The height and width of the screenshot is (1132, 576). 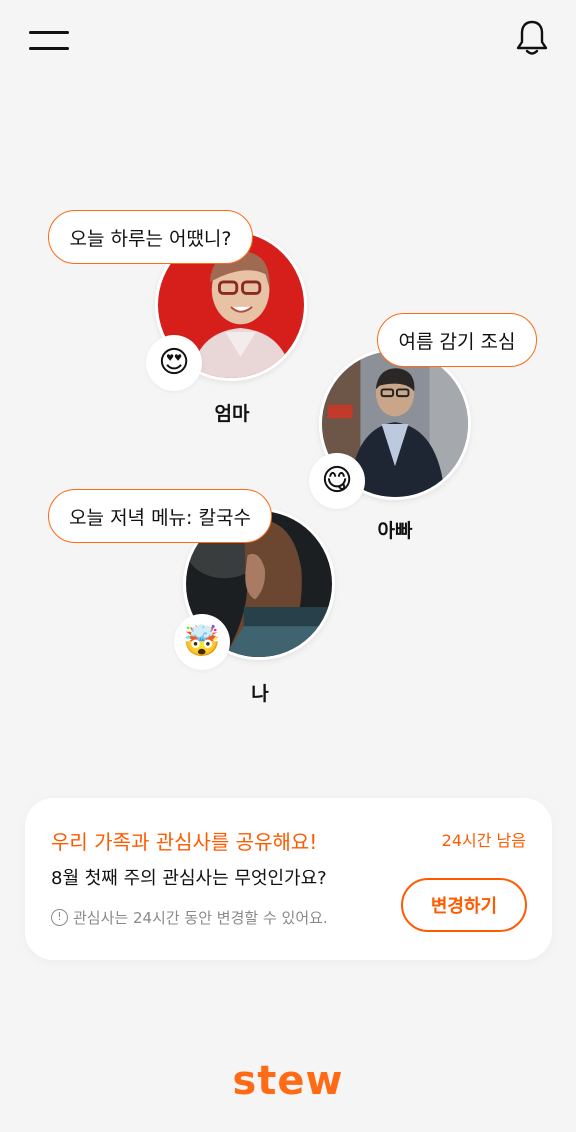 I want to click on status-message-mom: 오늘 하루는 어땠니?, so click(x=150, y=238).